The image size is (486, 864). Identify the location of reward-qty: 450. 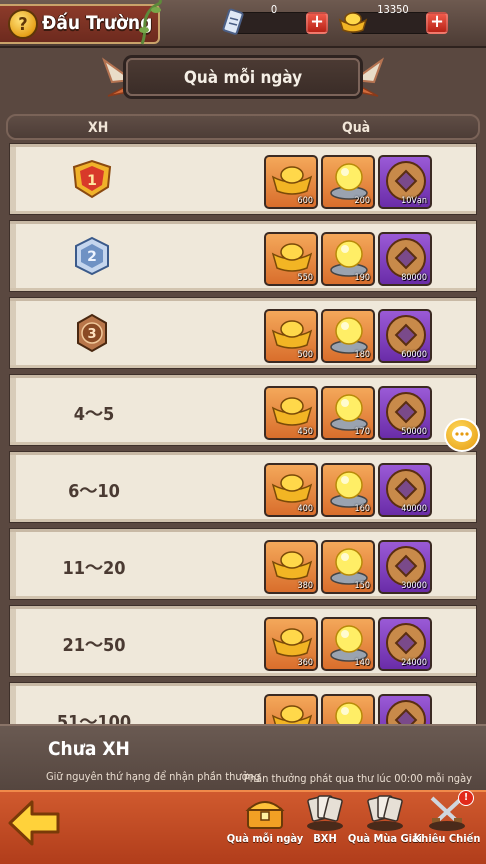
(305, 432).